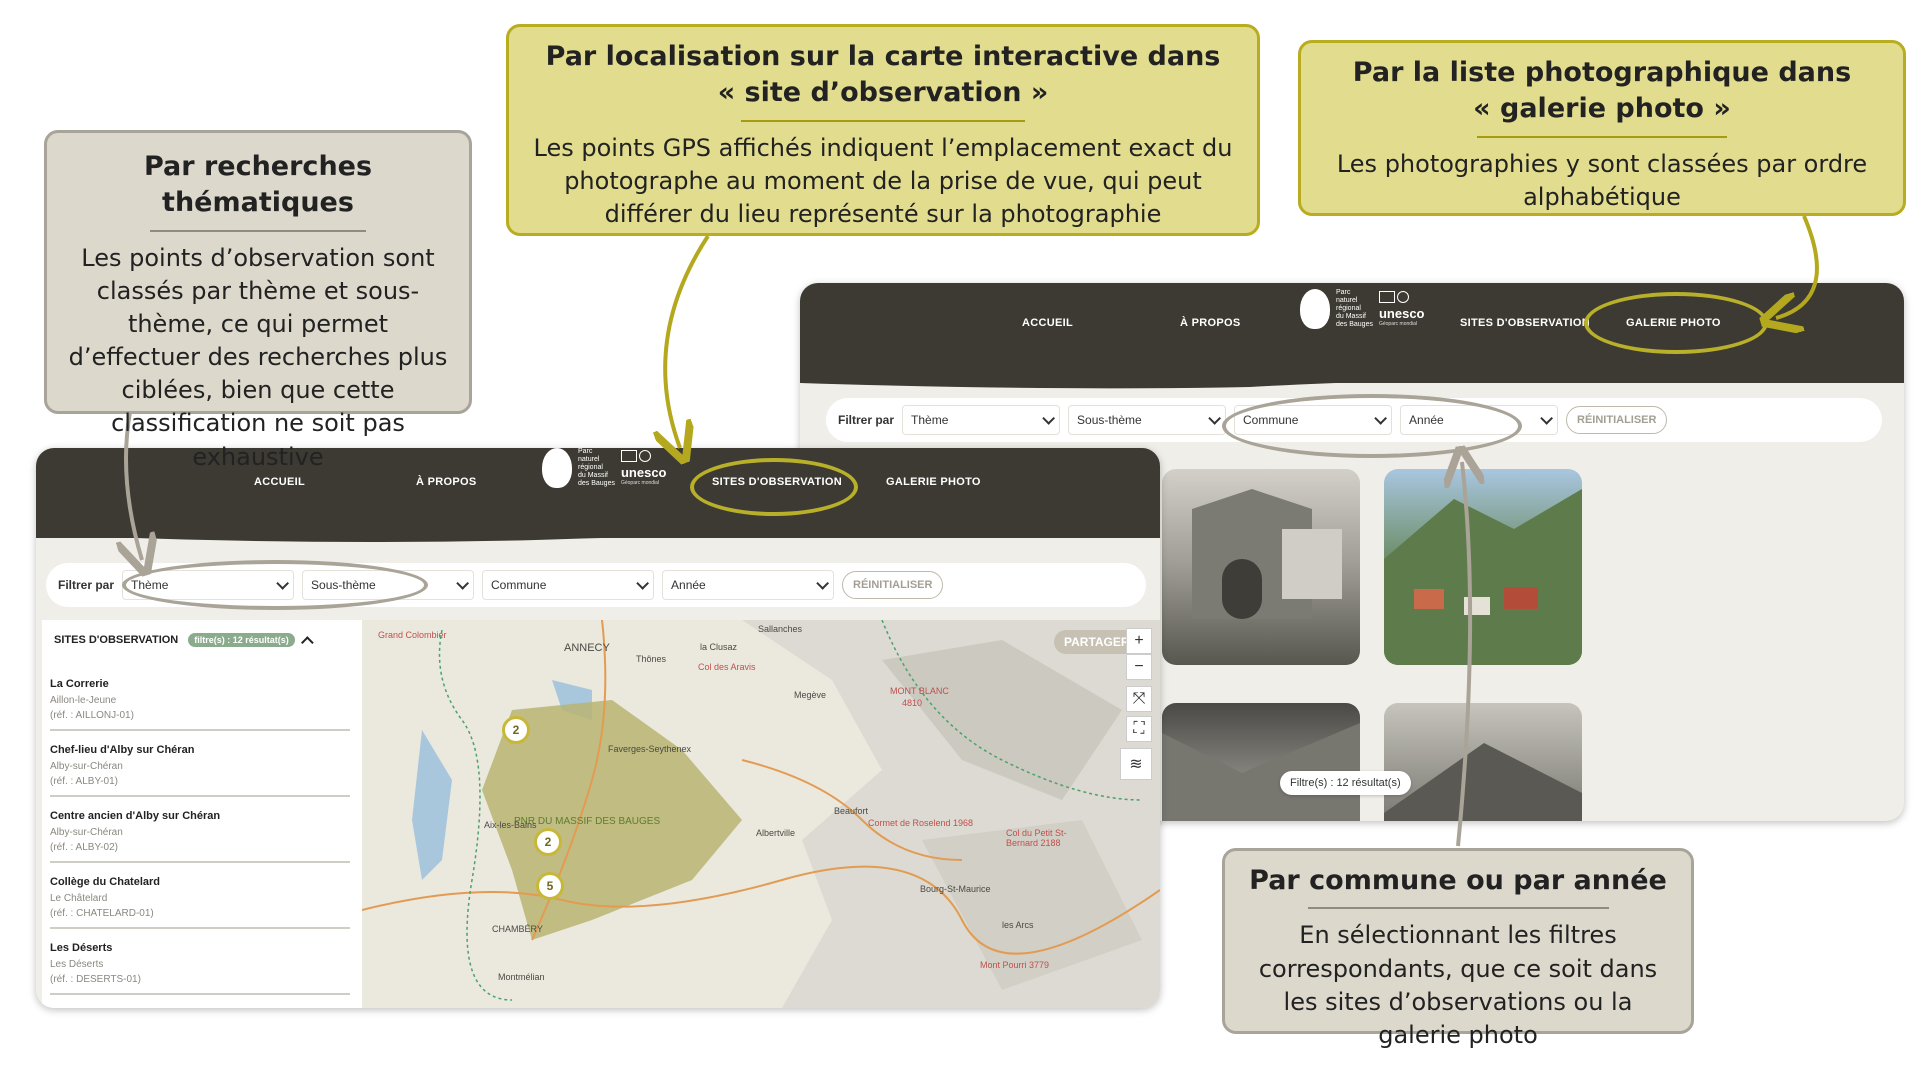 The height and width of the screenshot is (1080, 1920). Describe the element at coordinates (912, 703) in the screenshot. I see `map-label: 4810` at that location.